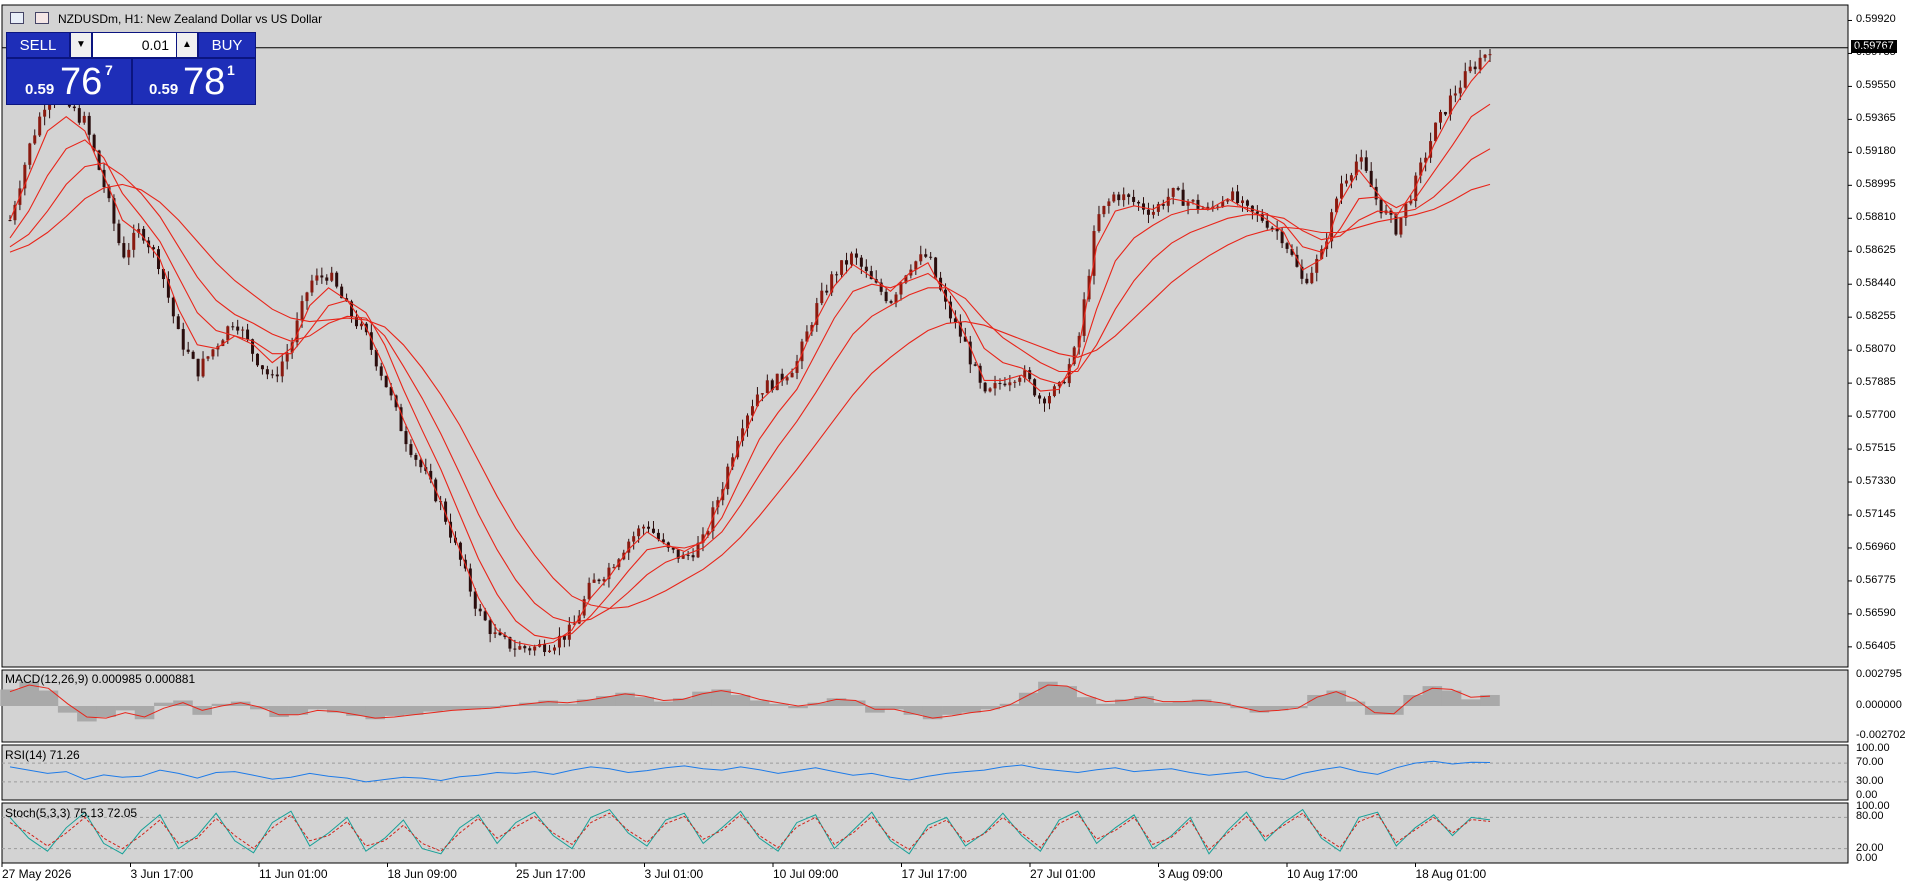  I want to click on time-axis-label: 27 May 2026, so click(37, 874).